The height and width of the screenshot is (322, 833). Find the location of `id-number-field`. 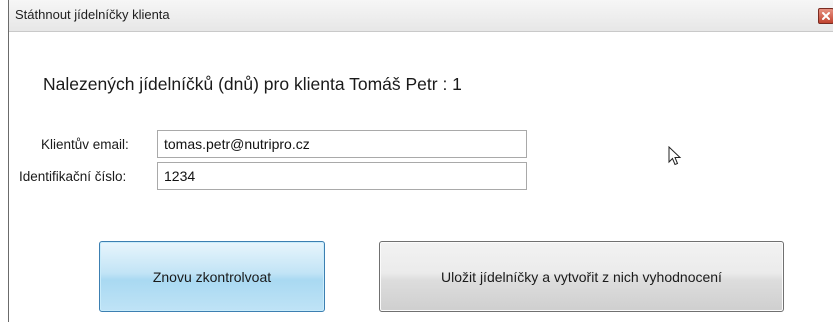

id-number-field is located at coordinates (342, 176).